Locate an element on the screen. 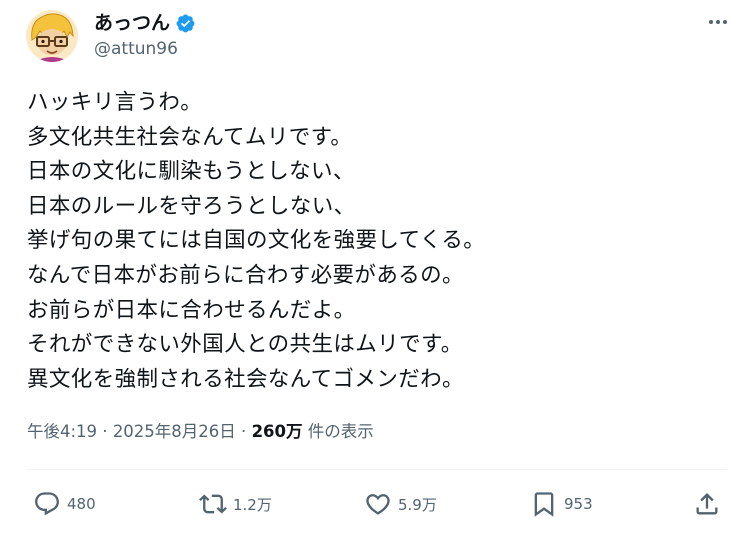 The width and height of the screenshot is (749, 534). views-count: 260万 is located at coordinates (277, 431).